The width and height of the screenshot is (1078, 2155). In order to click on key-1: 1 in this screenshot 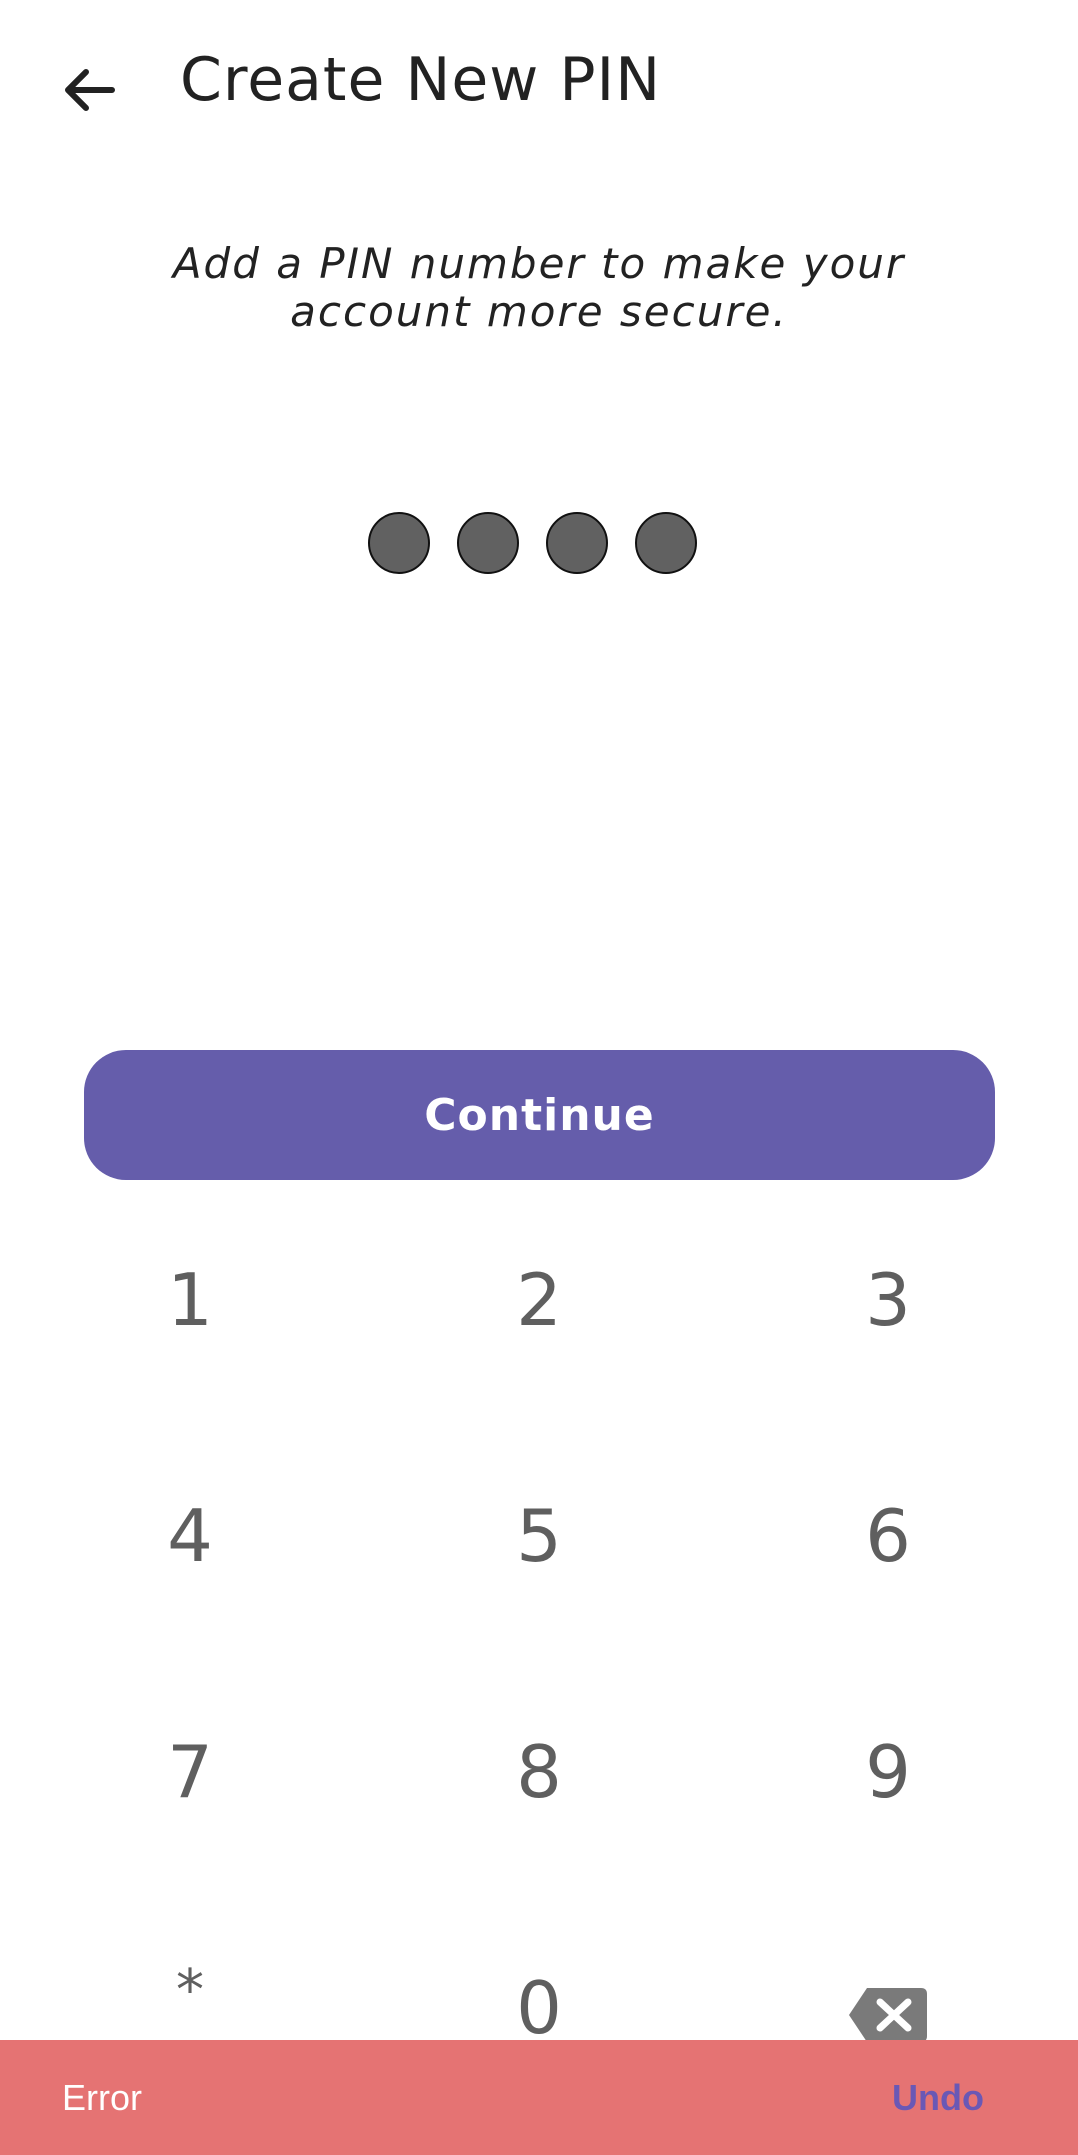, I will do `click(190, 1300)`.